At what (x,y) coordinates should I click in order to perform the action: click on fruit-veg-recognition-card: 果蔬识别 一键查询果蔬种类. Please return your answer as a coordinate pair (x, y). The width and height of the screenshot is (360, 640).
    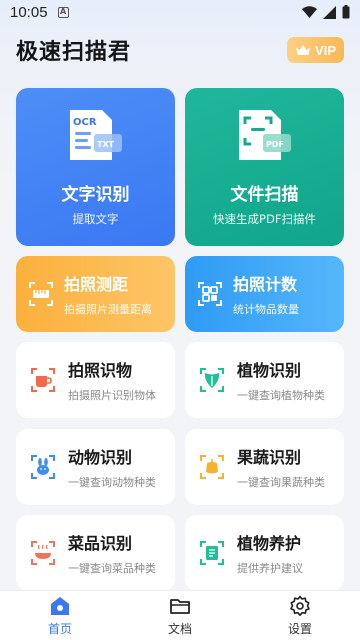
    Looking at the image, I should click on (264, 467).